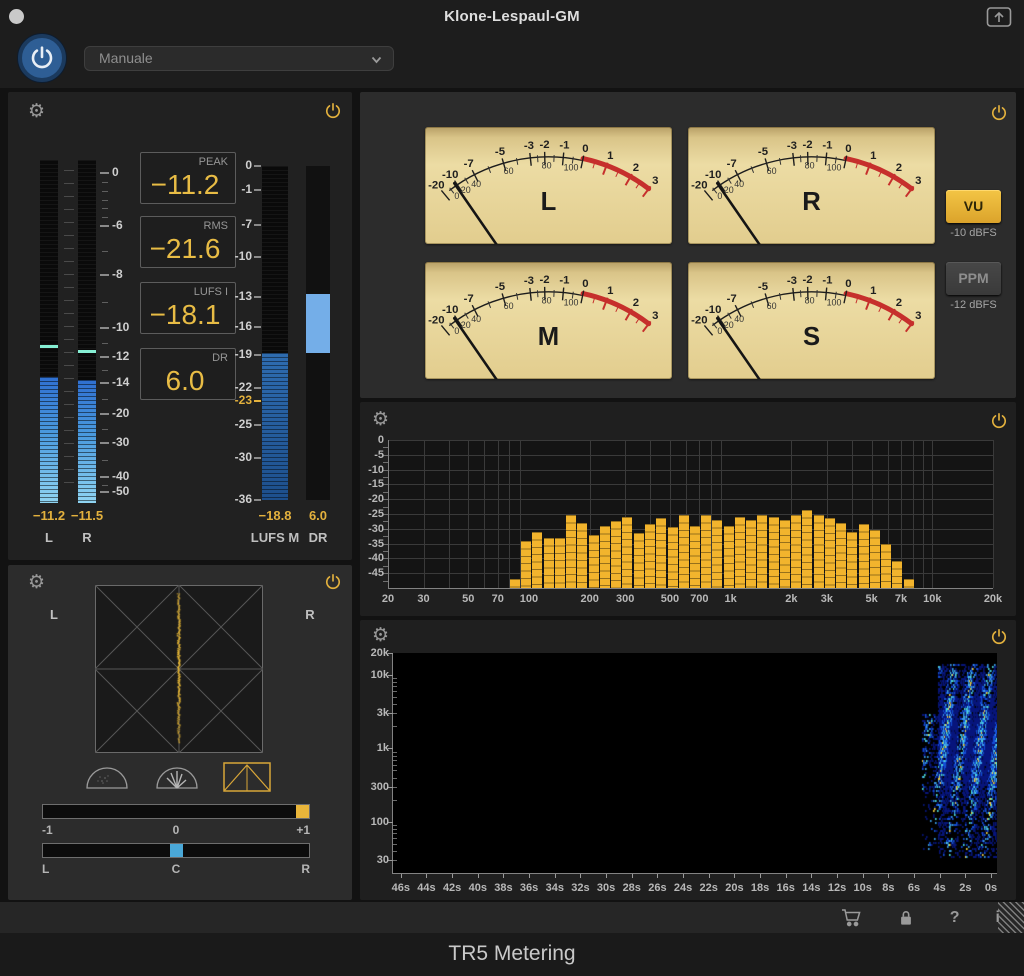 This screenshot has height=976, width=1024. I want to click on lufs-meter-bar, so click(275, 333).